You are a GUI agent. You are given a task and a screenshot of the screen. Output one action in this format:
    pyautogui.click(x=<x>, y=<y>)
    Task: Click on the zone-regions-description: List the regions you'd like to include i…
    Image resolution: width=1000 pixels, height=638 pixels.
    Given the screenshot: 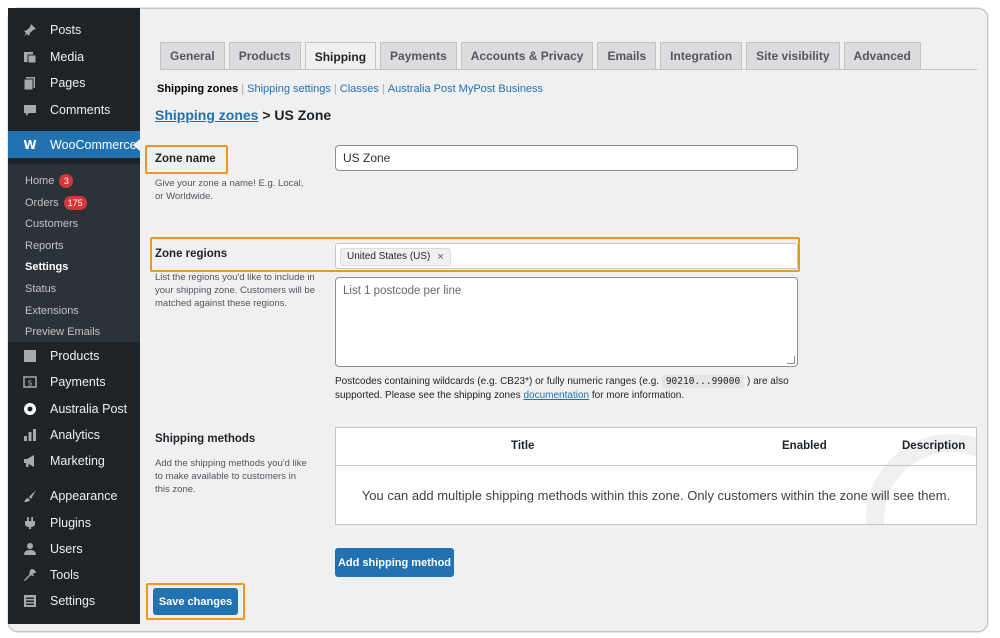 What is the action you would take?
    pyautogui.click(x=235, y=290)
    